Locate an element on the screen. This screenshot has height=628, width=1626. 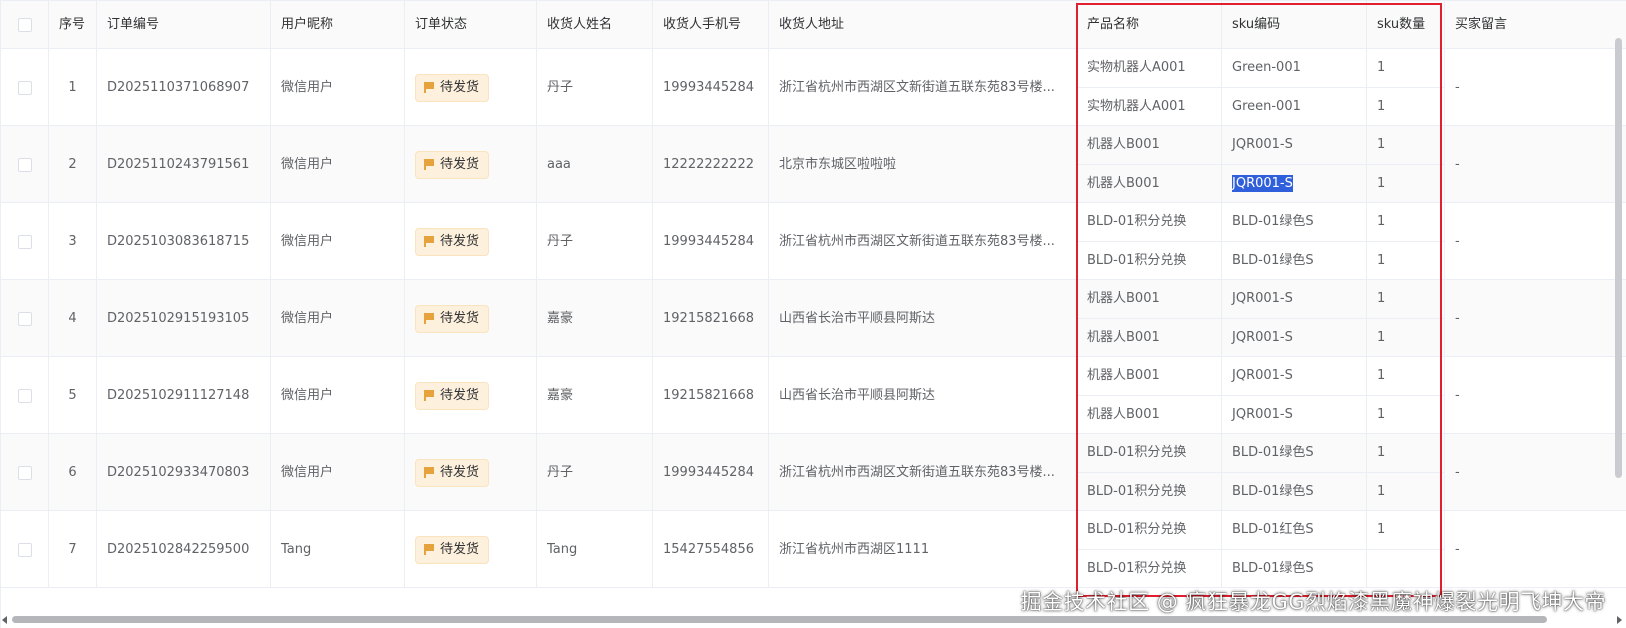
vertical-scrollbar is located at coordinates (1618, 258).